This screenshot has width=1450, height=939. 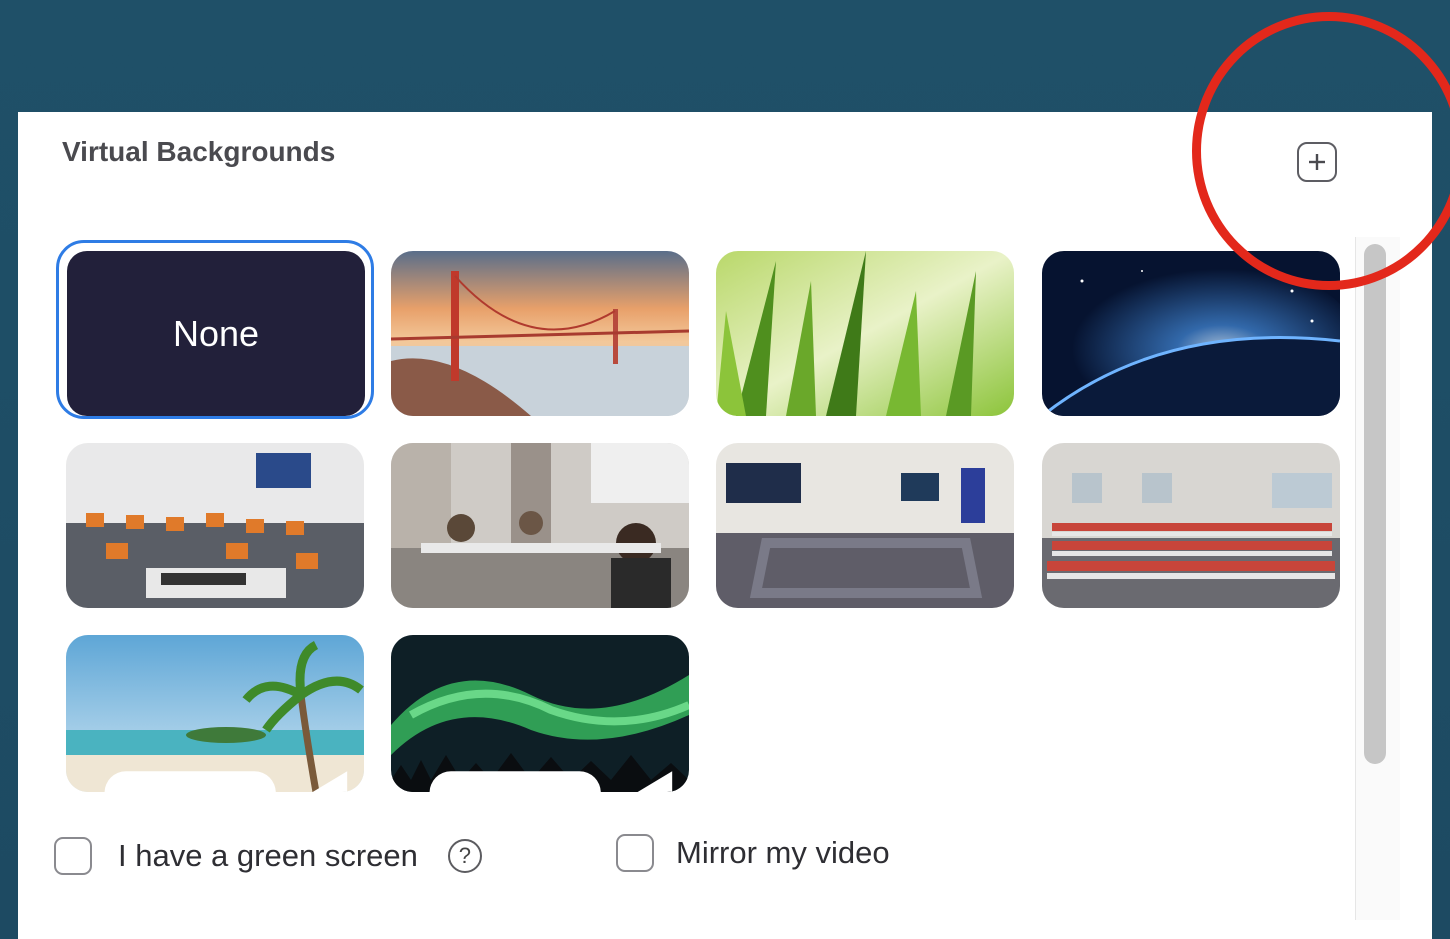 What do you see at coordinates (215, 525) in the screenshot?
I see `background-classroom-orange-chairs` at bounding box center [215, 525].